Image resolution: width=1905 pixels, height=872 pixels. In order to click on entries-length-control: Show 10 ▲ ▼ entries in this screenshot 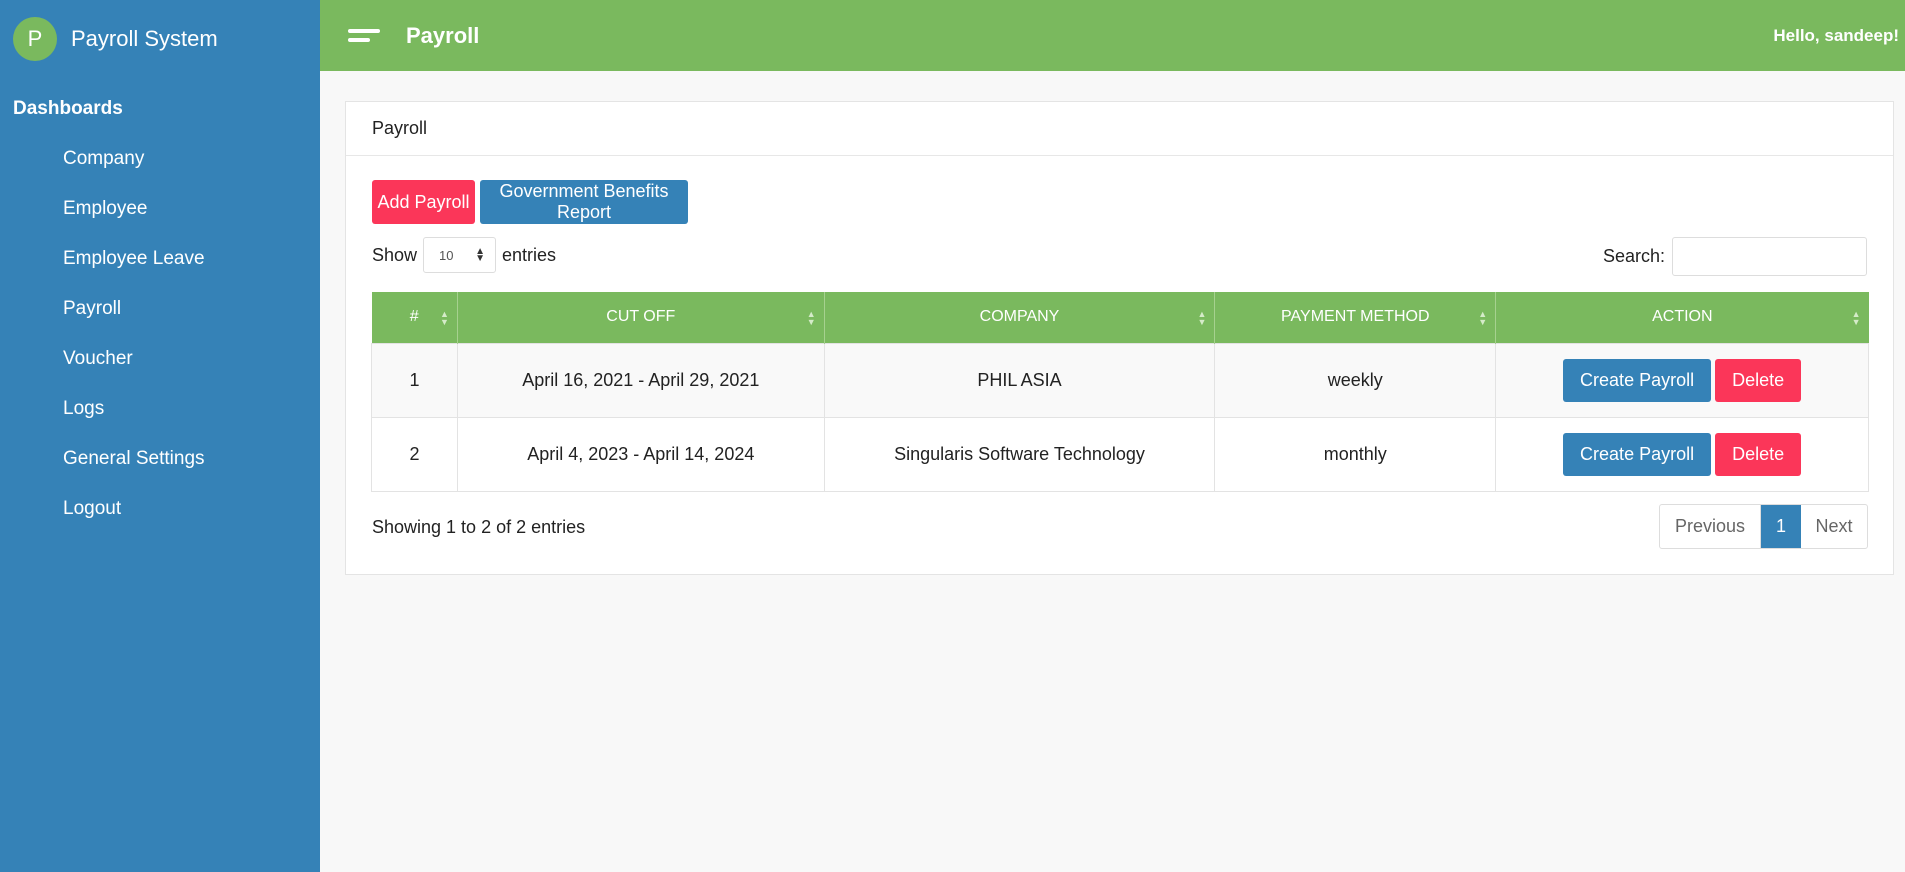, I will do `click(464, 255)`.